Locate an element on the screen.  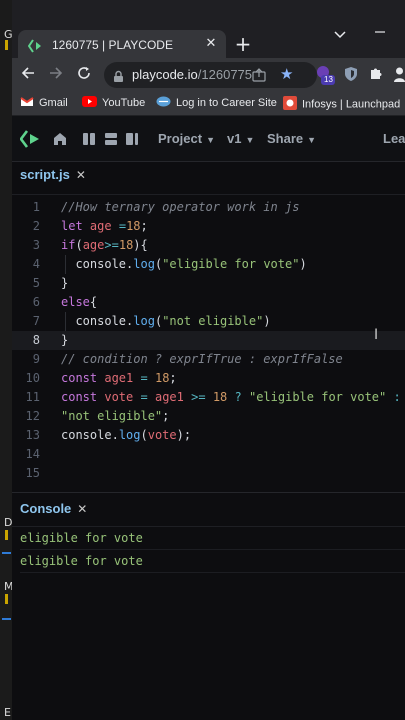
code-line: 10 const age1 = 18; is located at coordinates (208, 378).